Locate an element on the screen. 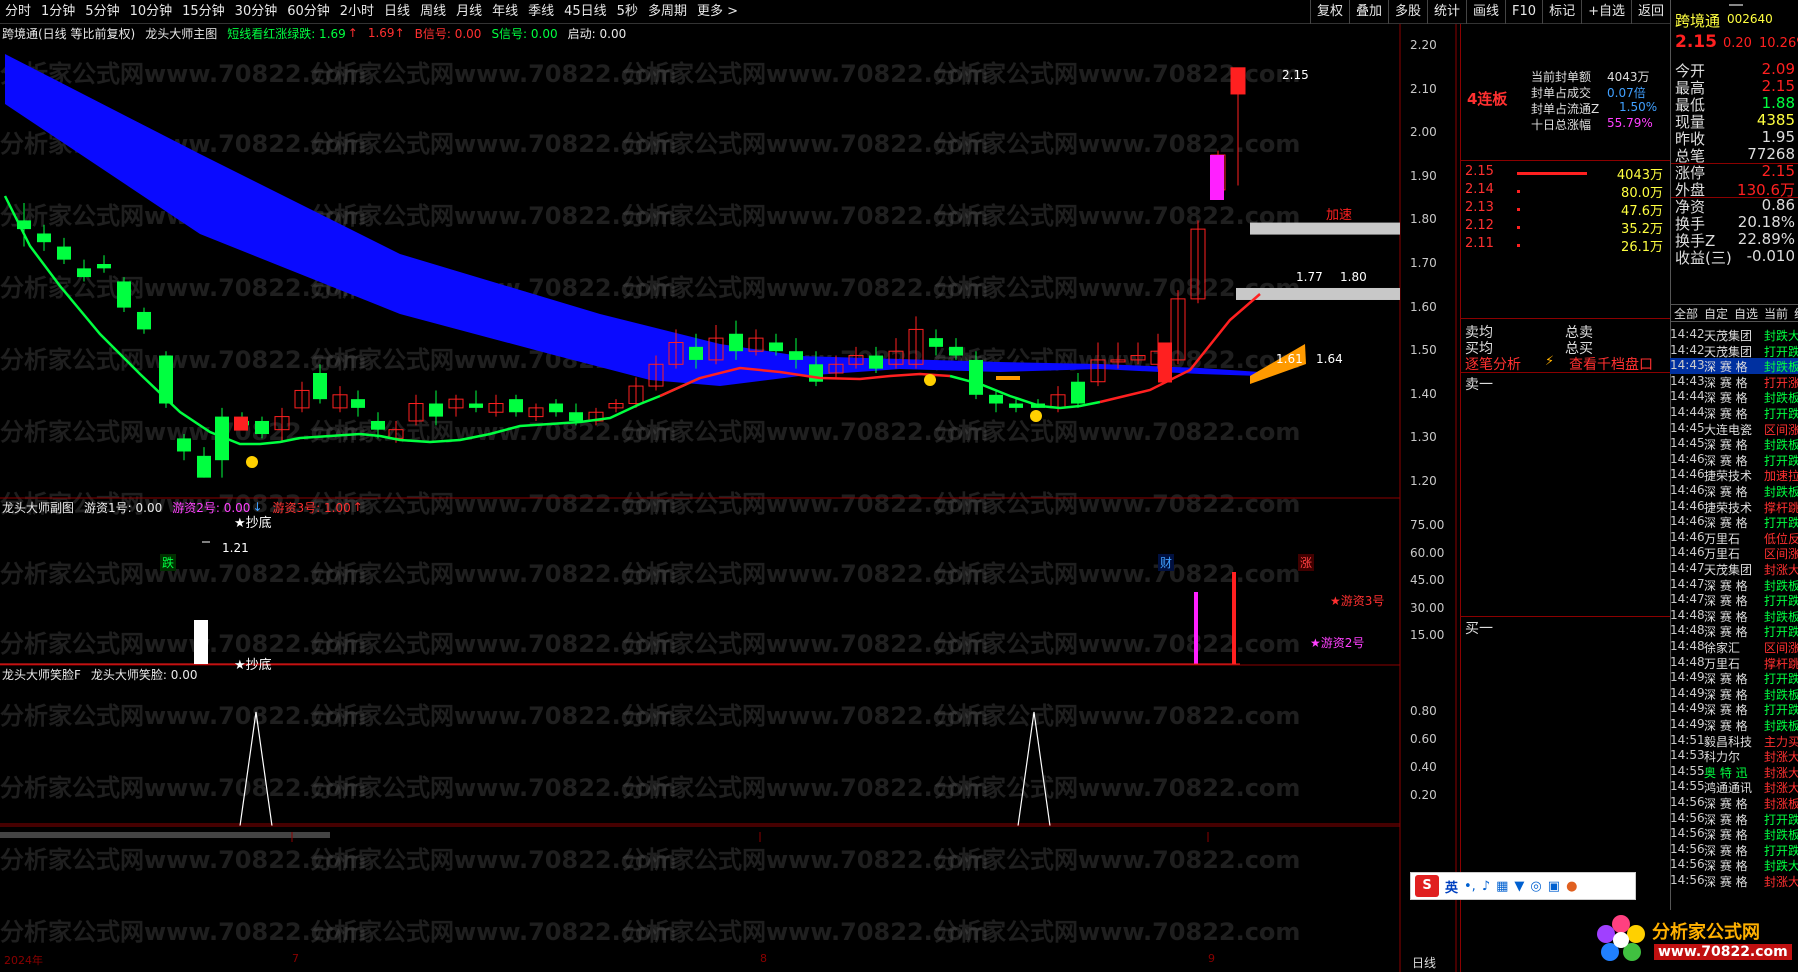  axis-tick-label: 30.00 is located at coordinates (1427, 607).